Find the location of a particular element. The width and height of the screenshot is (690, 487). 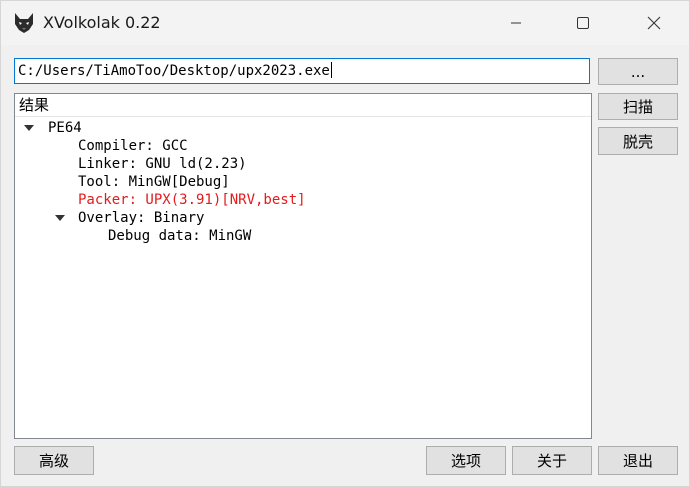

minimize-icon is located at coordinates (516, 23).